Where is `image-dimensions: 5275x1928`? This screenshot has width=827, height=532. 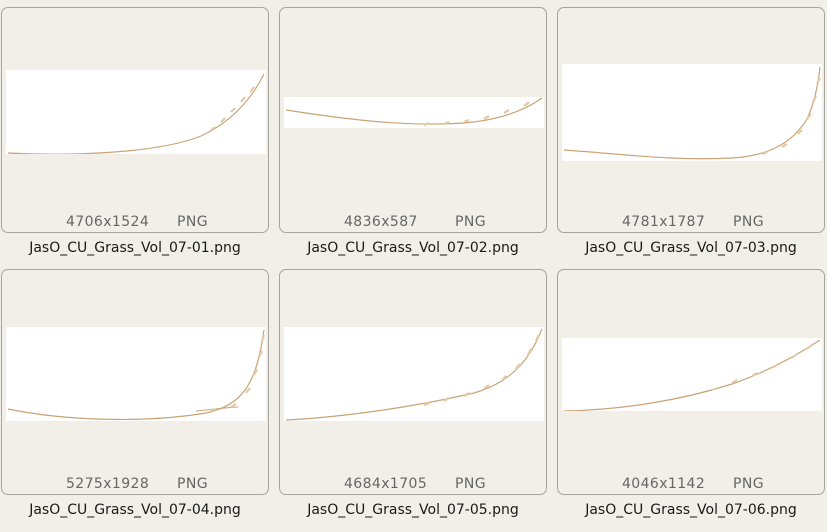 image-dimensions: 5275x1928 is located at coordinates (108, 484).